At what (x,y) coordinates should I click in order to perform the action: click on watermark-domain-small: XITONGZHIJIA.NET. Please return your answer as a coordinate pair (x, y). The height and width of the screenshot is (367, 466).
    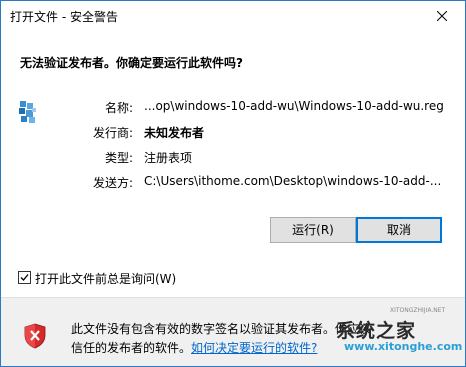
    Looking at the image, I should click on (418, 310).